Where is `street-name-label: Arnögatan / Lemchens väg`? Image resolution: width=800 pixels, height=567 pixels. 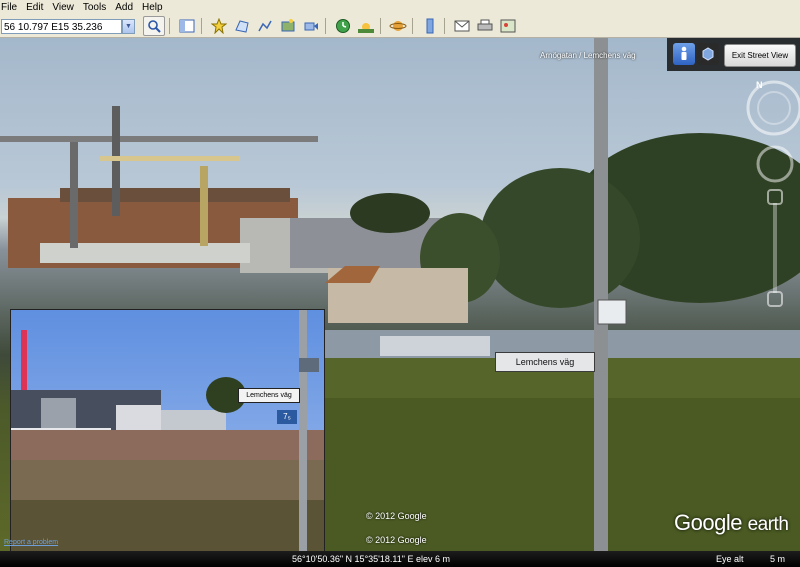
street-name-label: Arnögatan / Lemchens väg is located at coordinates (588, 55).